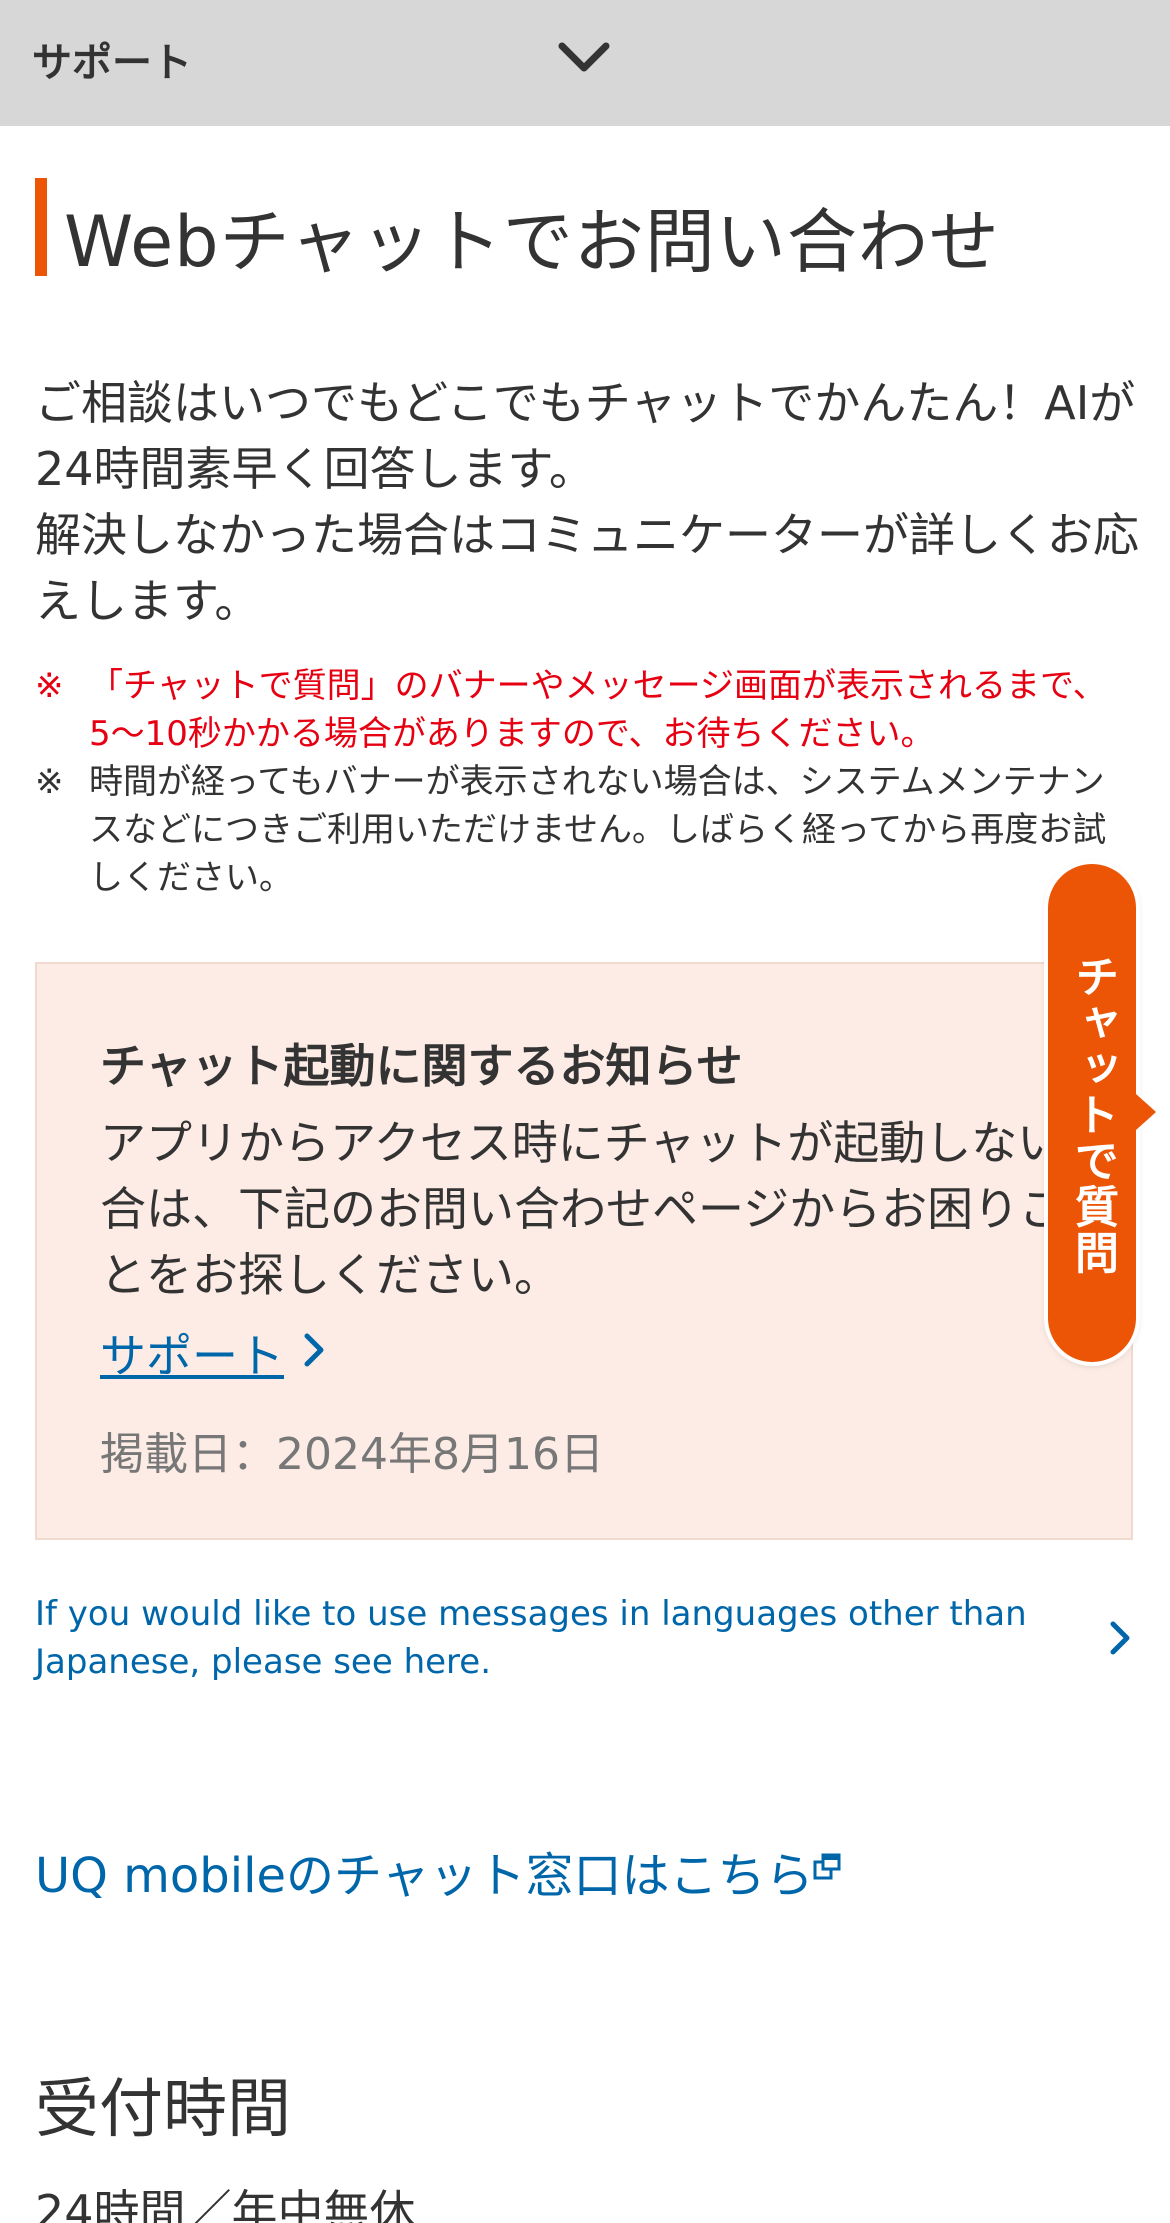  I want to click on support-accordion-header: サポート, so click(585, 63).